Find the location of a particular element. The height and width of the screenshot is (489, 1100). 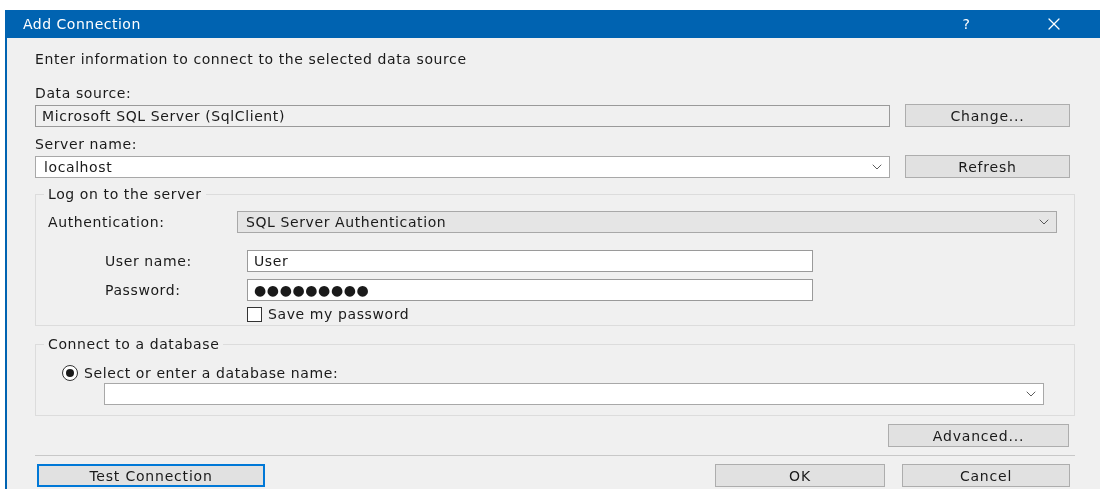

field-label: Password: is located at coordinates (143, 290).